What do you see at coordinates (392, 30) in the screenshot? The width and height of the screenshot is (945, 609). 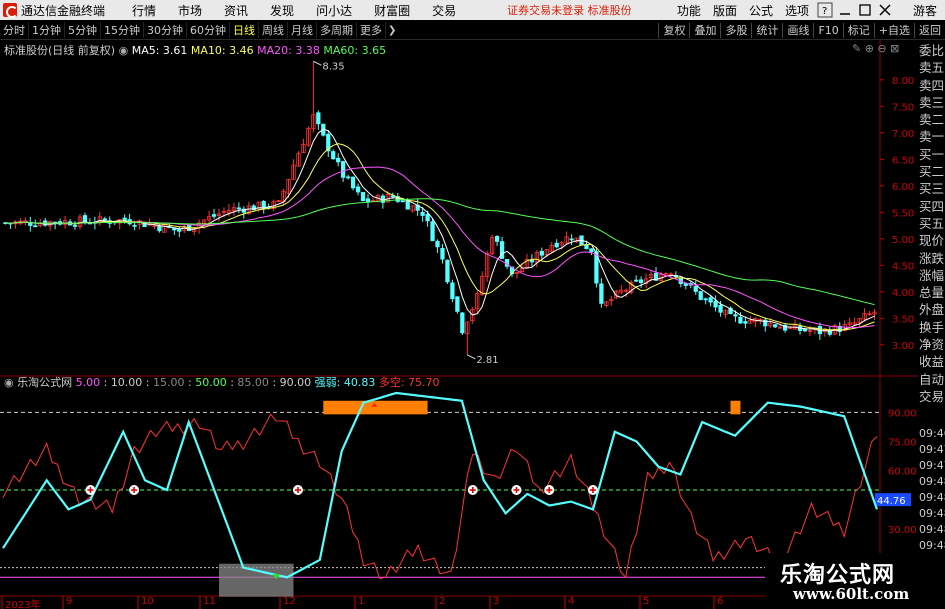 I see `chevron-right-icon: ❯` at bounding box center [392, 30].